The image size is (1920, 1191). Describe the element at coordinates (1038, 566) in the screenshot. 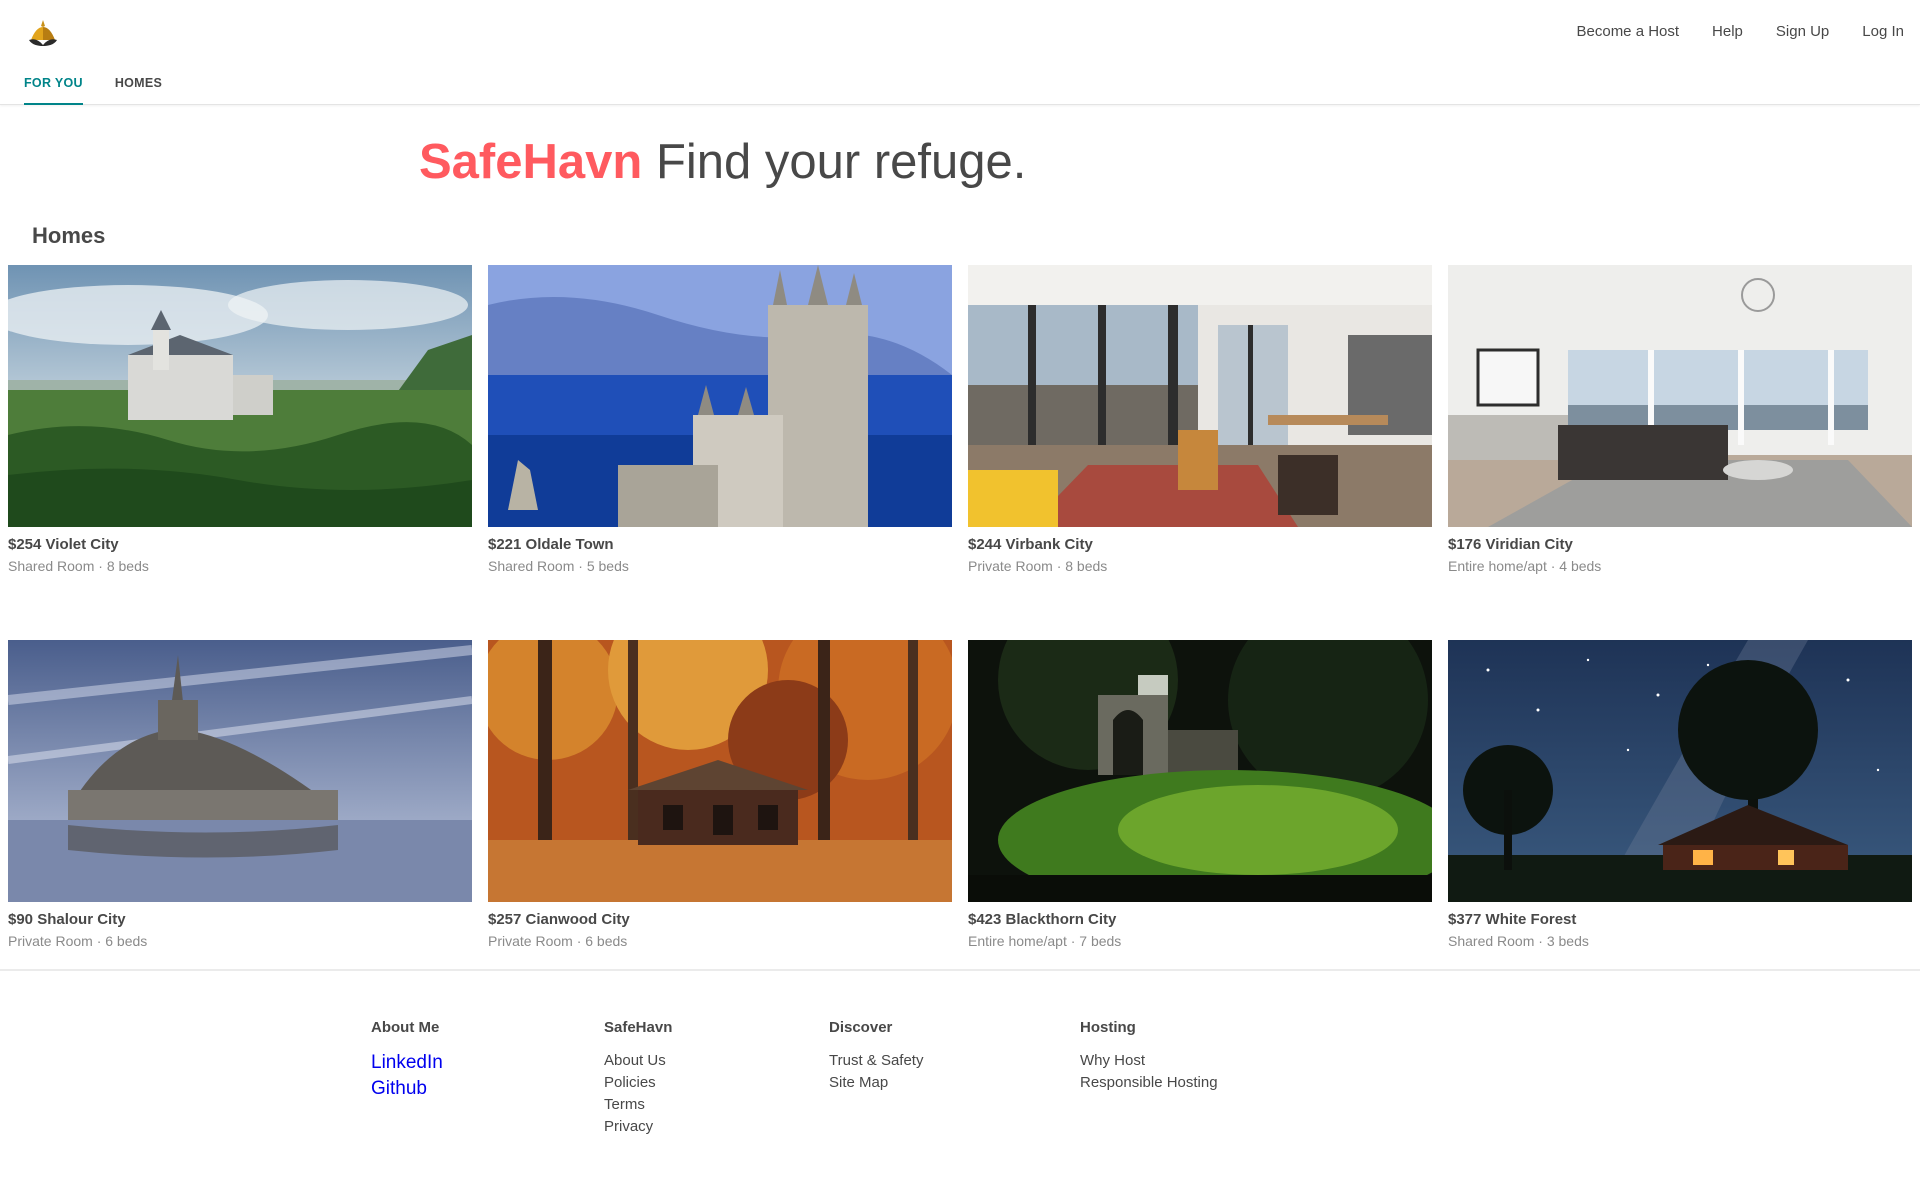

I see `listing-subtitle: Private Room · 8 beds` at that location.